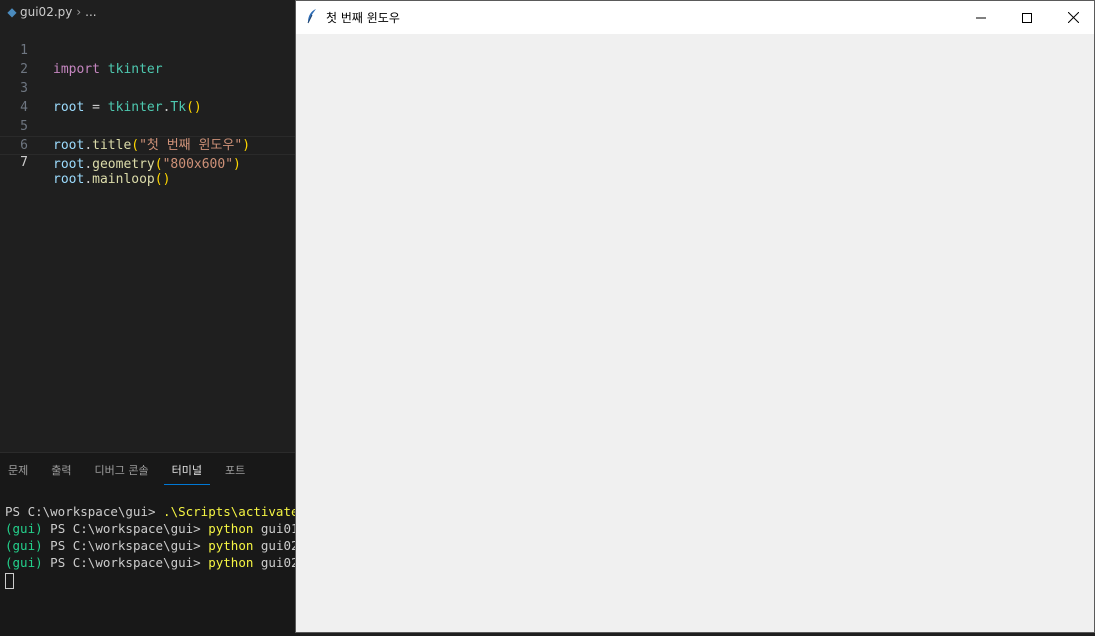 This screenshot has width=1095, height=636. What do you see at coordinates (163, 580) in the screenshot?
I see `terminal-line` at bounding box center [163, 580].